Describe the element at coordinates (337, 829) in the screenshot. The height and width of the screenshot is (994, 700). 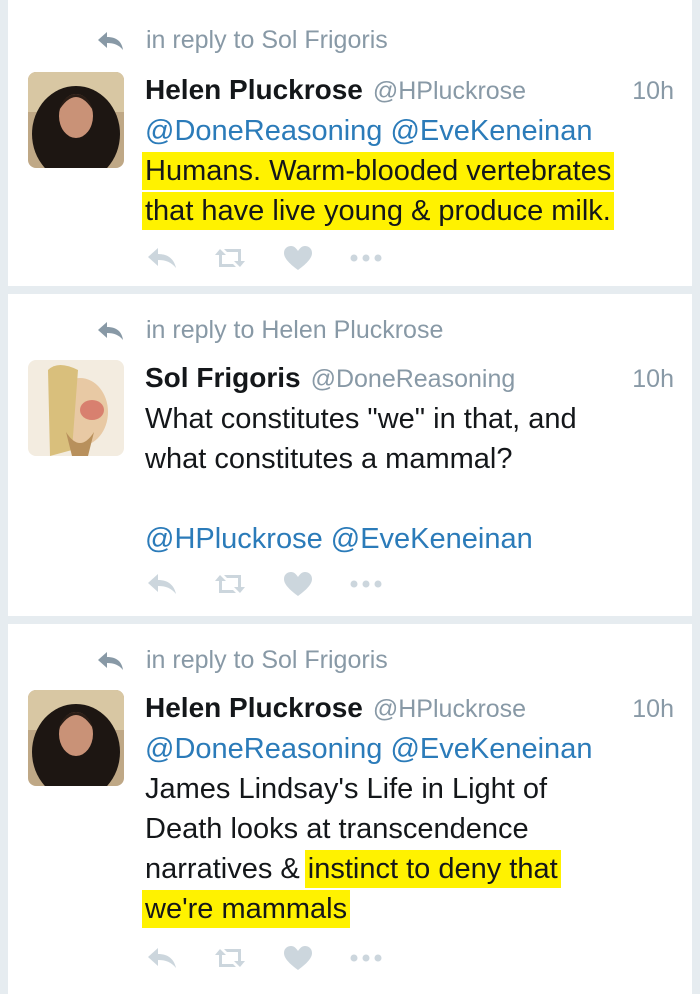
I see `tweet-text-line: Death looks at transcendence` at that location.